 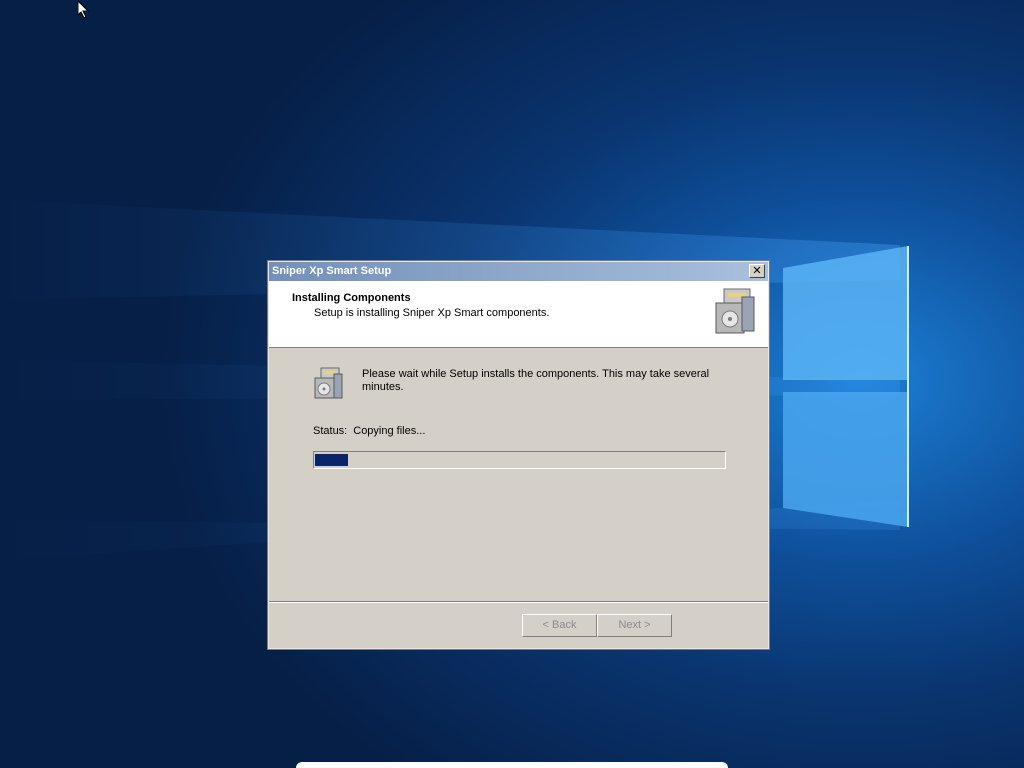 I want to click on close-button: ✕, so click(x=757, y=271).